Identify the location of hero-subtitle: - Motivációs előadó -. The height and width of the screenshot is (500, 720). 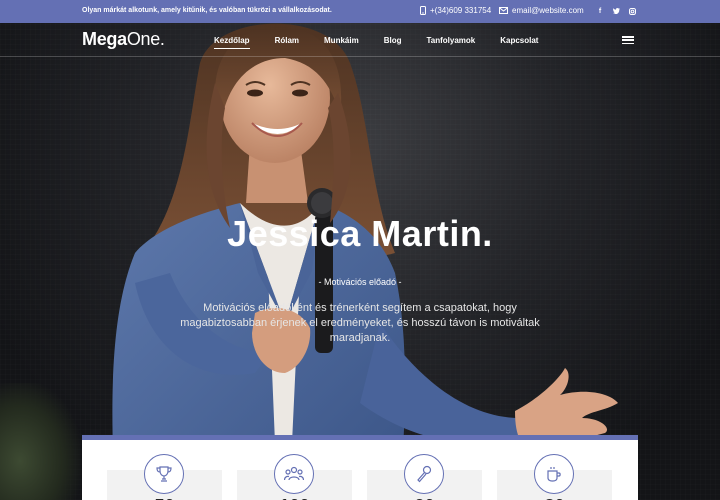
(360, 282).